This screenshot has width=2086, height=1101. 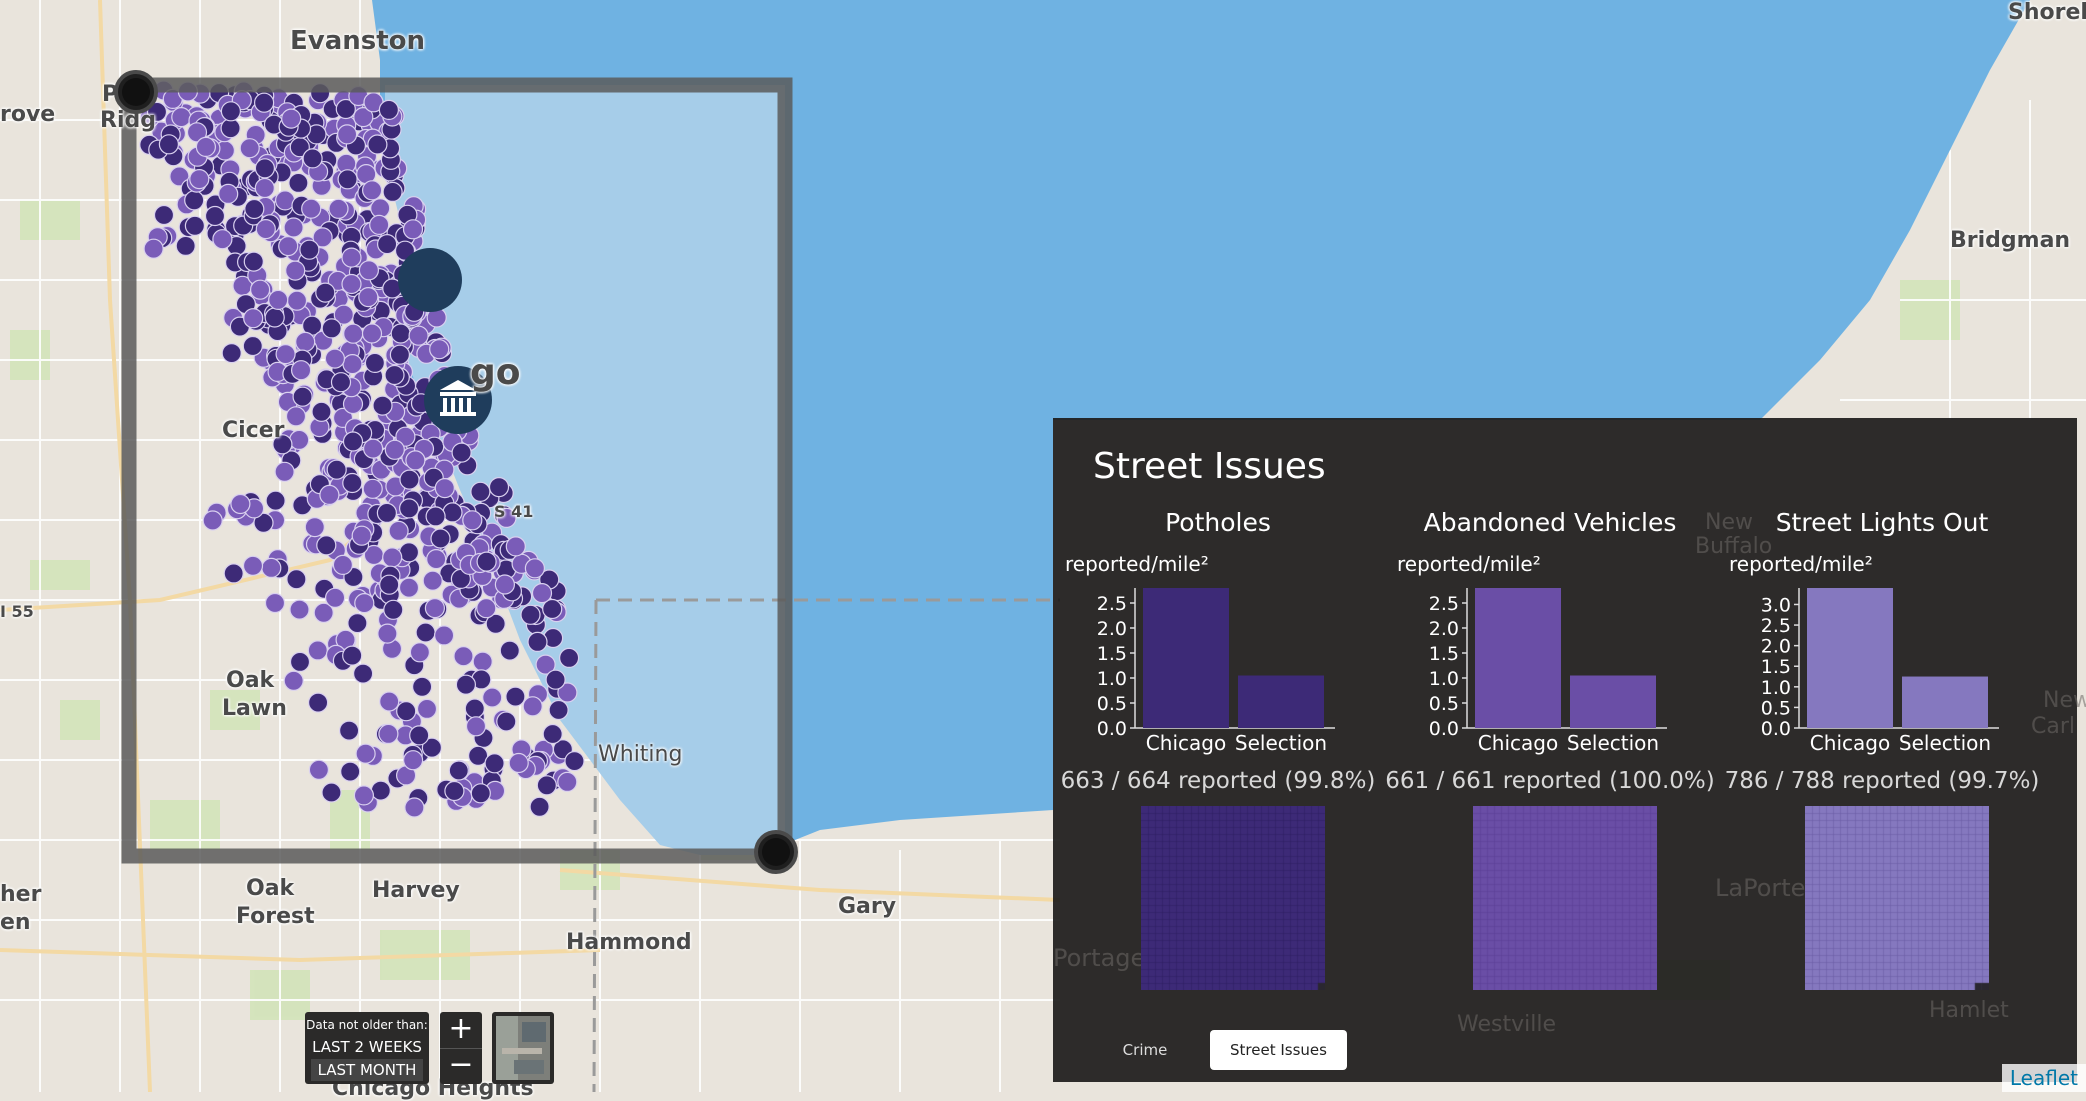 What do you see at coordinates (367, 1047) in the screenshot?
I see `time-filter-last-2-weeks: LAST 2 WEEKS` at bounding box center [367, 1047].